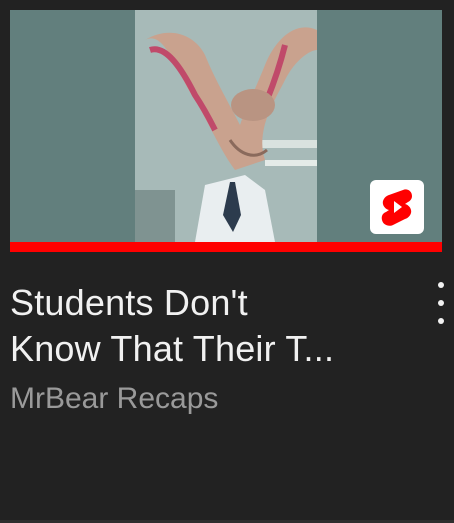 This screenshot has height=523, width=454. Describe the element at coordinates (72, 126) in the screenshot. I see `thumbnail-blur-left` at that location.